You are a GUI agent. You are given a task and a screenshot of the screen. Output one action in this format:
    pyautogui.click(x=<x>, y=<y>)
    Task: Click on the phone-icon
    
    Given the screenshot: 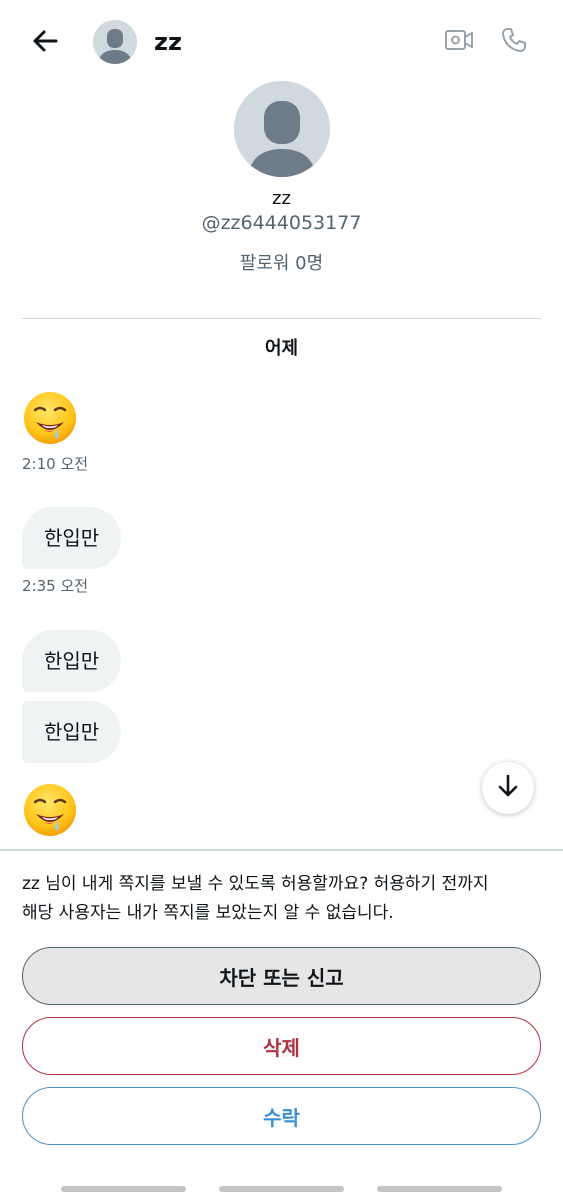 What is the action you would take?
    pyautogui.click(x=514, y=42)
    